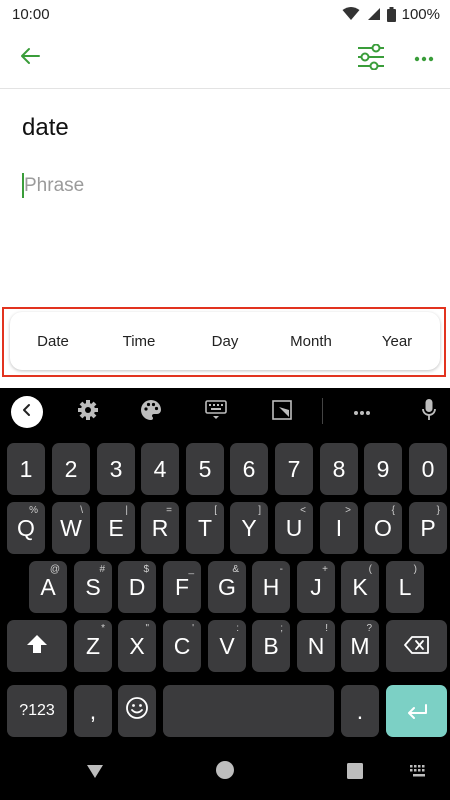 Image resolution: width=450 pixels, height=800 pixels. I want to click on key-label: Y, so click(249, 527).